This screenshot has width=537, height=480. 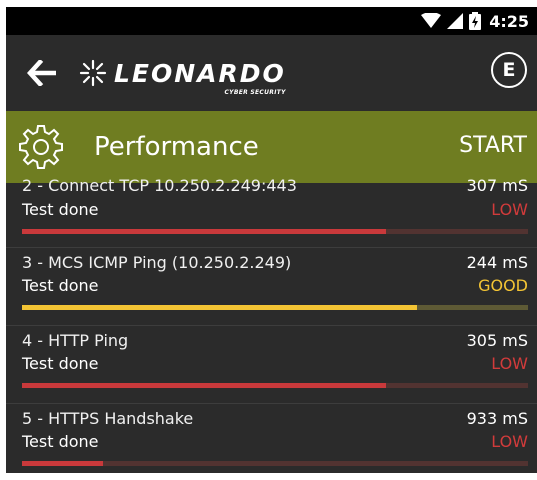 What do you see at coordinates (159, 185) in the screenshot?
I see `test-title: 2 - Connect TCP 10.250.2.249:443` at bounding box center [159, 185].